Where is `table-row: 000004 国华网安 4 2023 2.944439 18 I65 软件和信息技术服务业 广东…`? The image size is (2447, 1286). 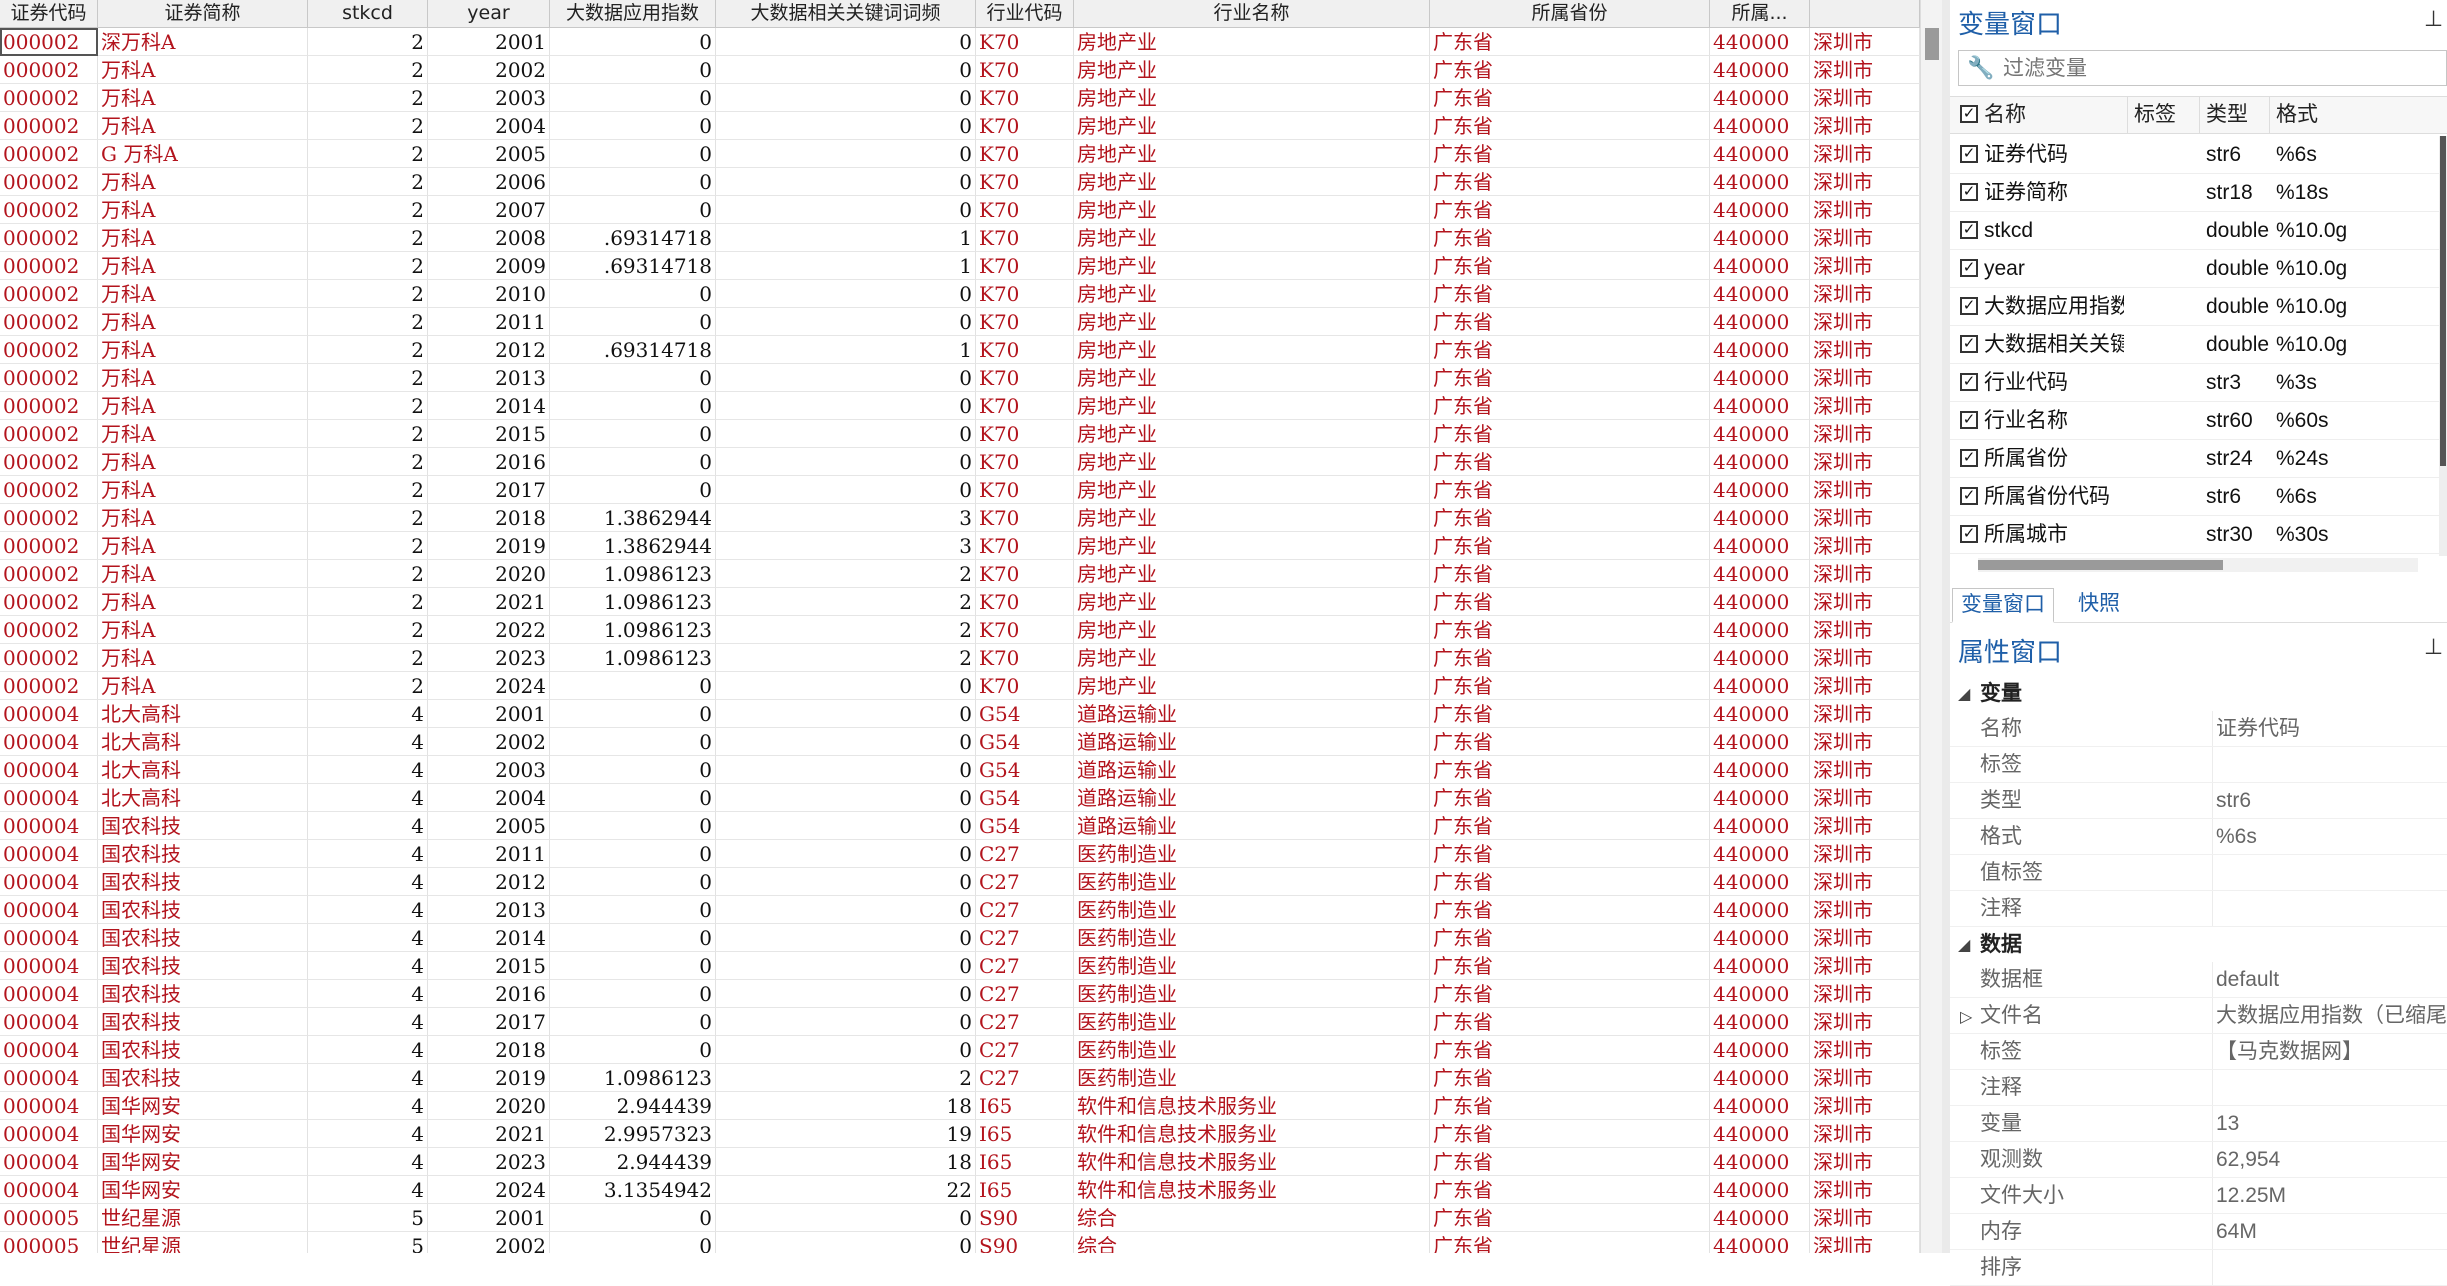
table-row: 000004 国华网安 4 2023 2.944439 18 I65 软件和信息技术服务业 广东… is located at coordinates (960, 1162).